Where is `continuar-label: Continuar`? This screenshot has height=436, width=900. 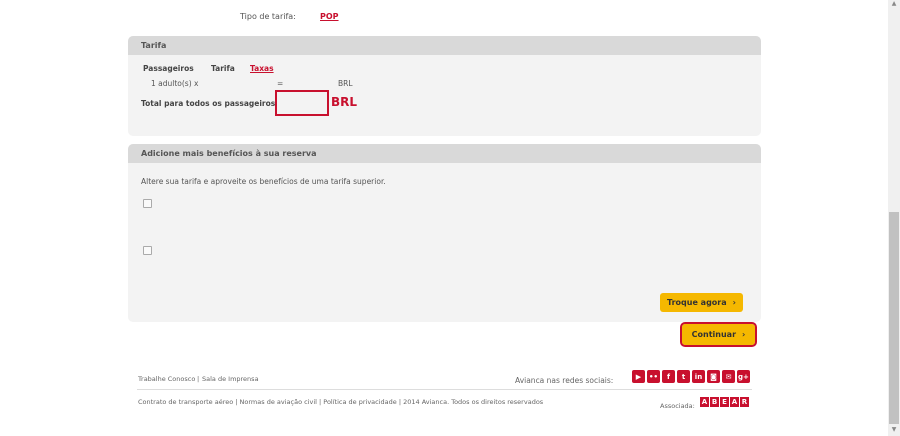
continuar-label: Continuar is located at coordinates (714, 334).